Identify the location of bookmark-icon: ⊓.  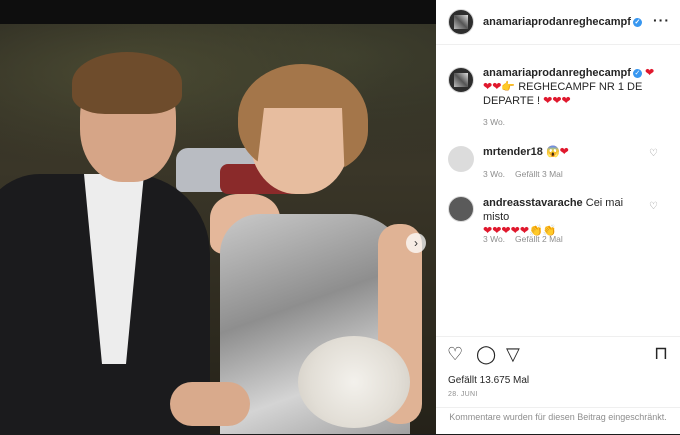
(661, 353).